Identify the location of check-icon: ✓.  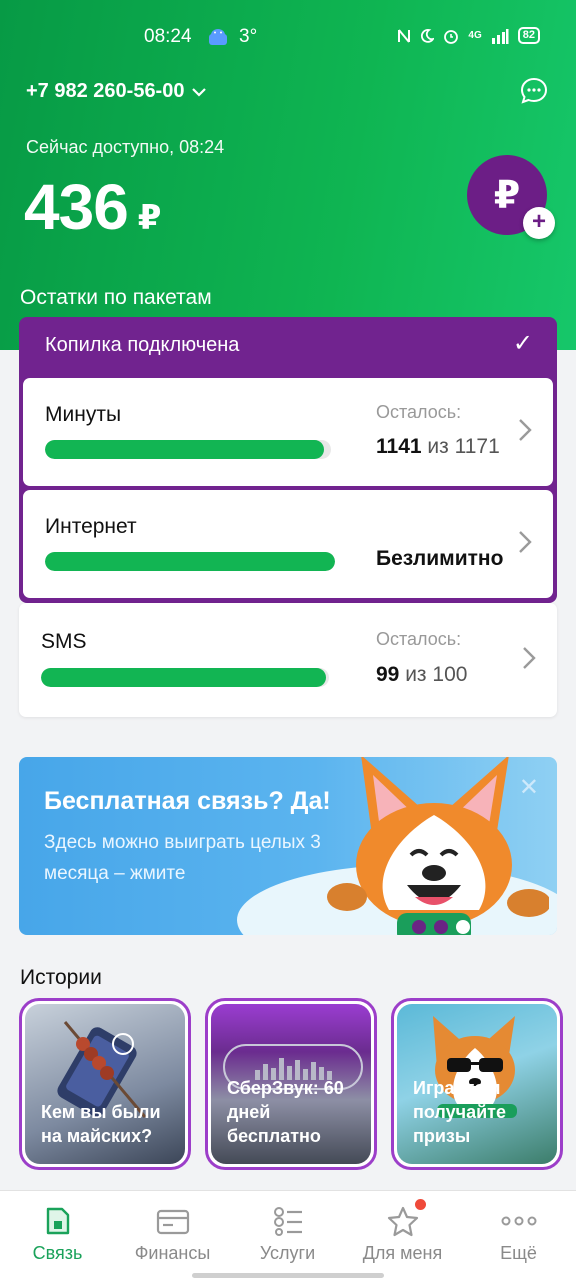
(522, 343).